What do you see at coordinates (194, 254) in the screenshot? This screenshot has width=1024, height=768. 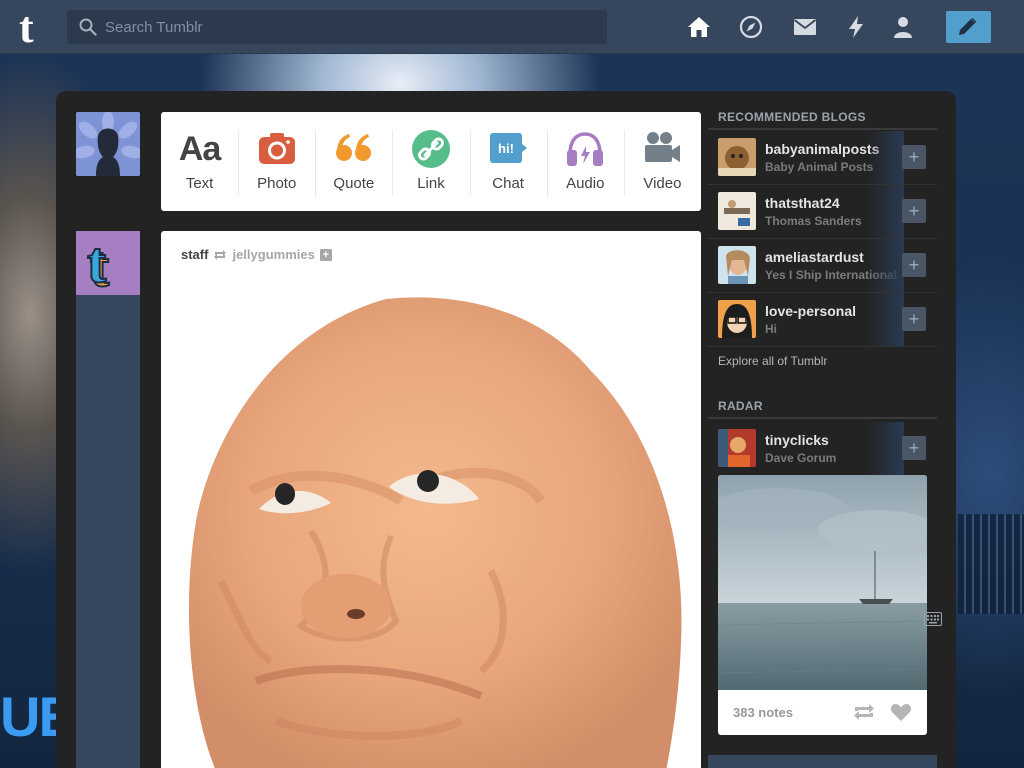 I see `post-author-link: staff` at bounding box center [194, 254].